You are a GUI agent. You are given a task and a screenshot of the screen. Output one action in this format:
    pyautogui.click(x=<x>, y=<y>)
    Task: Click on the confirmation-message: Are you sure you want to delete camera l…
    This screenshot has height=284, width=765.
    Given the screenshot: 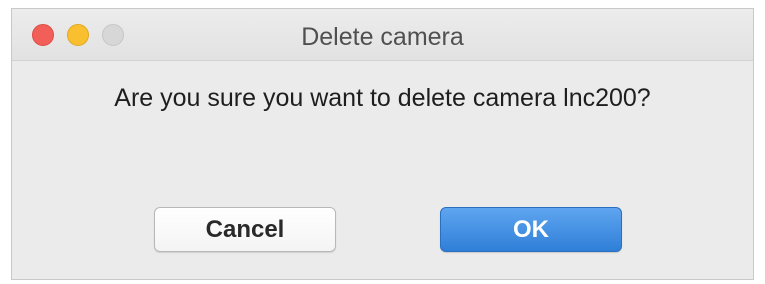 What is the action you would take?
    pyautogui.click(x=382, y=98)
    